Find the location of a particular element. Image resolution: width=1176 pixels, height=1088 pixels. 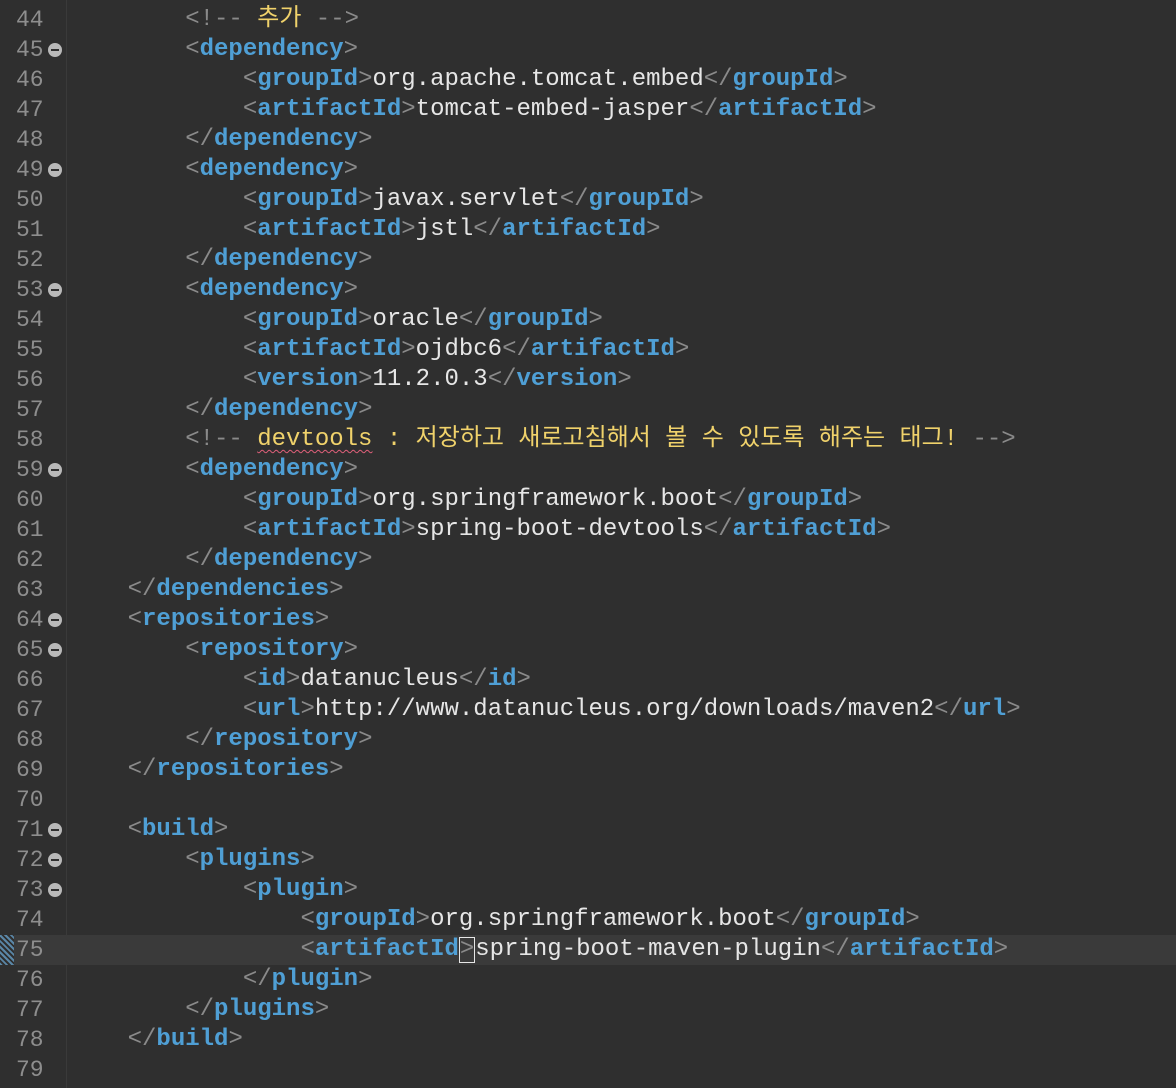

code-text: <groupId>oracle</groupId> is located at coordinates (336, 320).